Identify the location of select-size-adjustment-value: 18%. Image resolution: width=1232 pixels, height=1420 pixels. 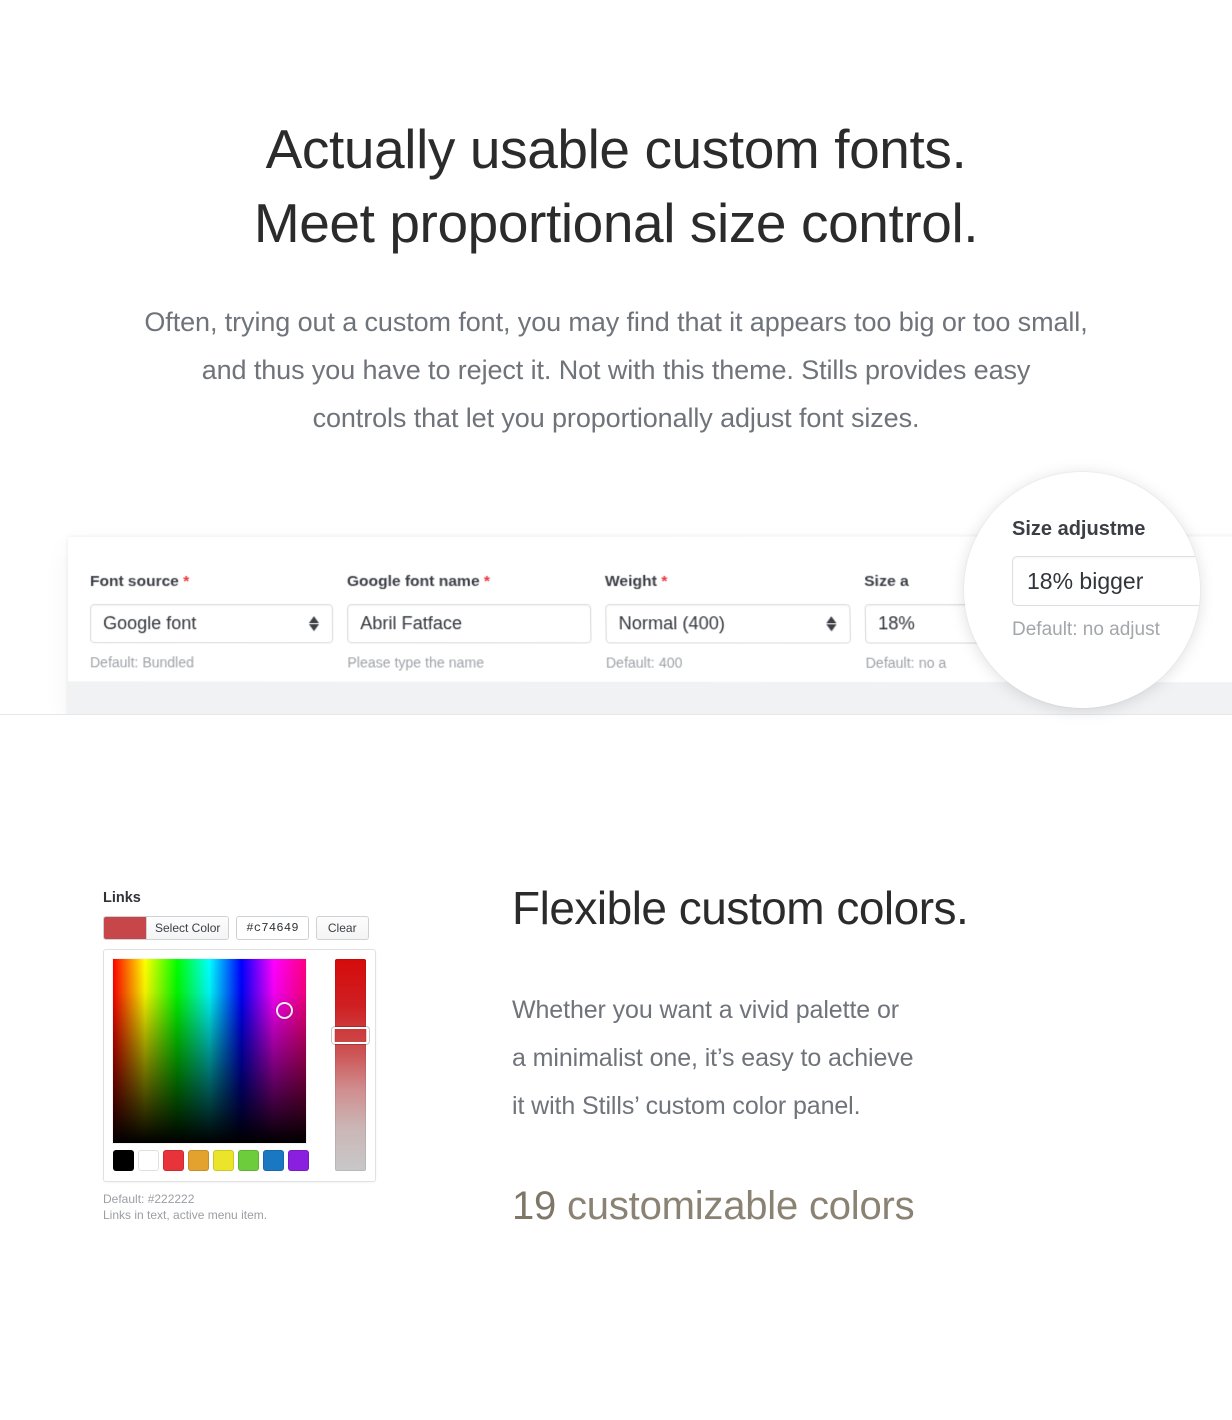
(896, 623).